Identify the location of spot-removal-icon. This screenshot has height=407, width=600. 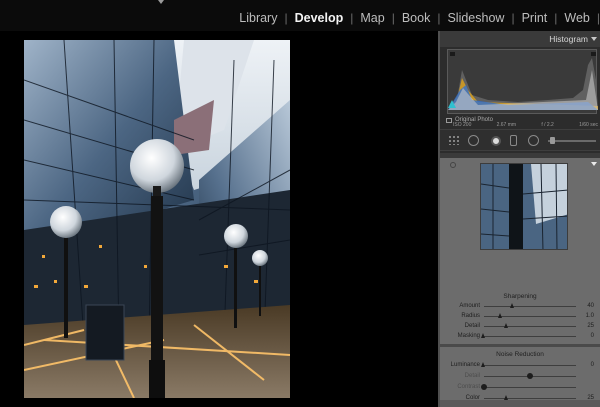
(473, 140).